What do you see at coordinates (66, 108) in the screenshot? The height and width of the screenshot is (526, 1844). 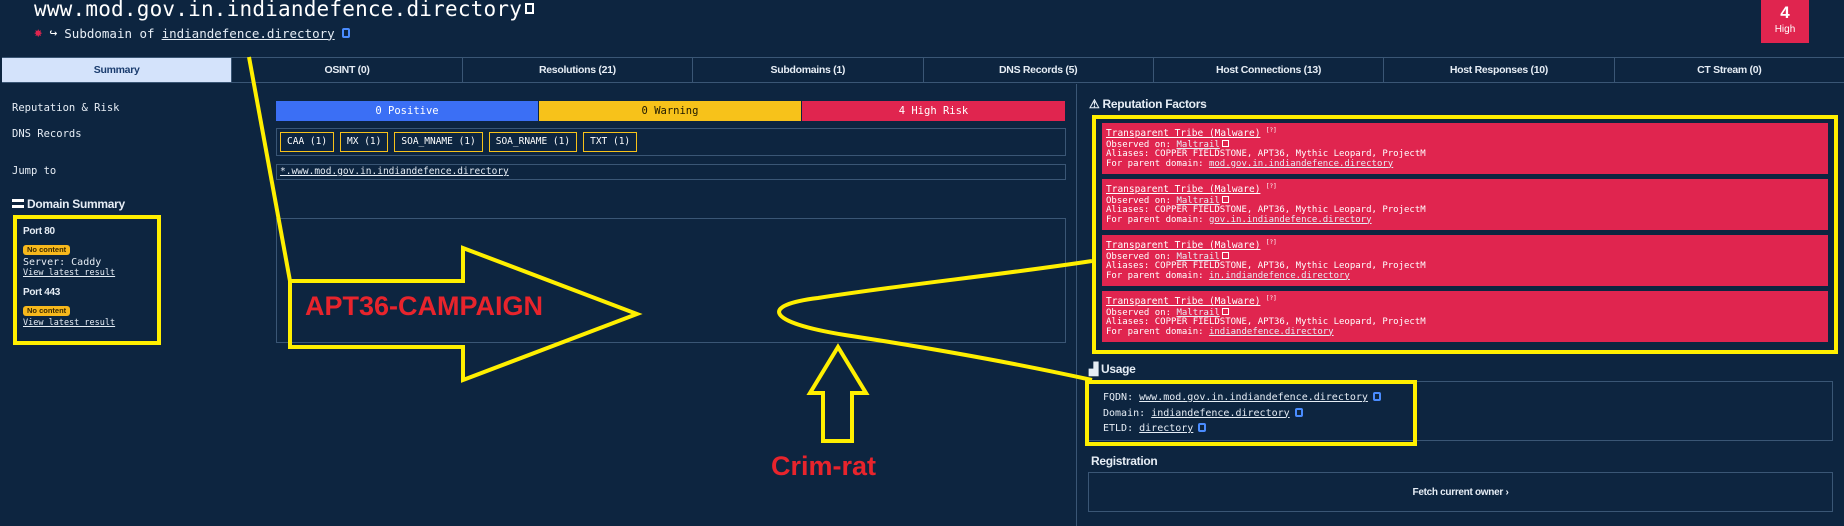 I see `reputation-risk-label: Reputation & Risk` at bounding box center [66, 108].